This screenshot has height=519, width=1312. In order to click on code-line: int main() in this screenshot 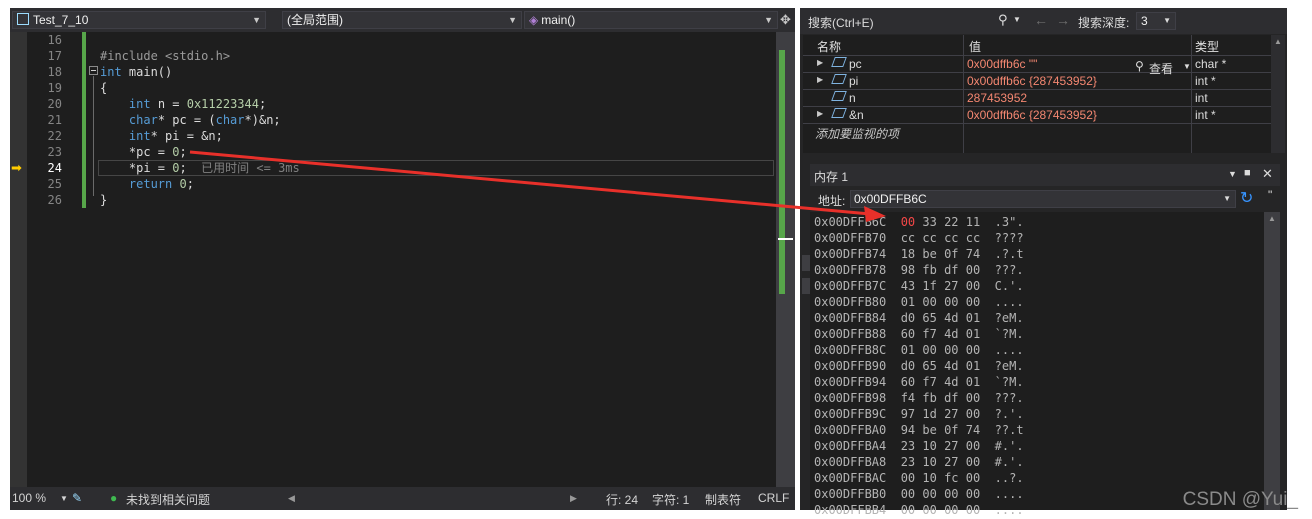, I will do `click(136, 72)`.